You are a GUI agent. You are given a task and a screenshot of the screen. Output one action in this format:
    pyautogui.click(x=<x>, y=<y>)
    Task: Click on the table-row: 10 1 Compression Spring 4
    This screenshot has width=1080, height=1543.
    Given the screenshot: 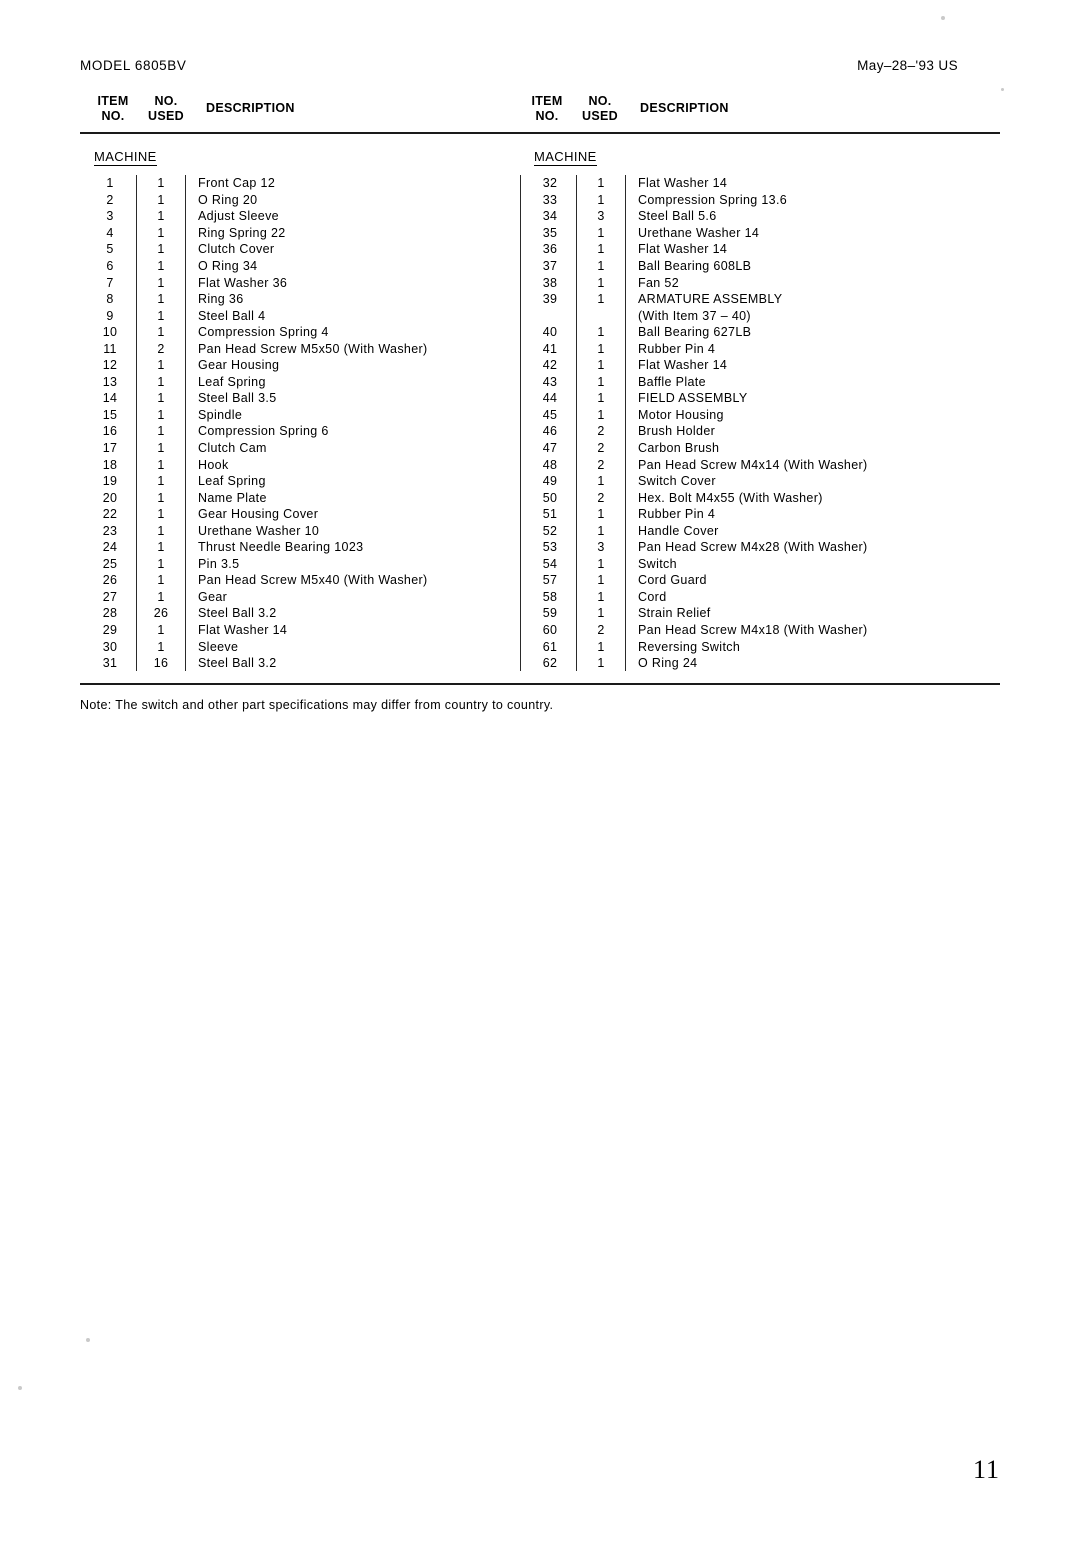 What is the action you would take?
    pyautogui.click(x=300, y=332)
    